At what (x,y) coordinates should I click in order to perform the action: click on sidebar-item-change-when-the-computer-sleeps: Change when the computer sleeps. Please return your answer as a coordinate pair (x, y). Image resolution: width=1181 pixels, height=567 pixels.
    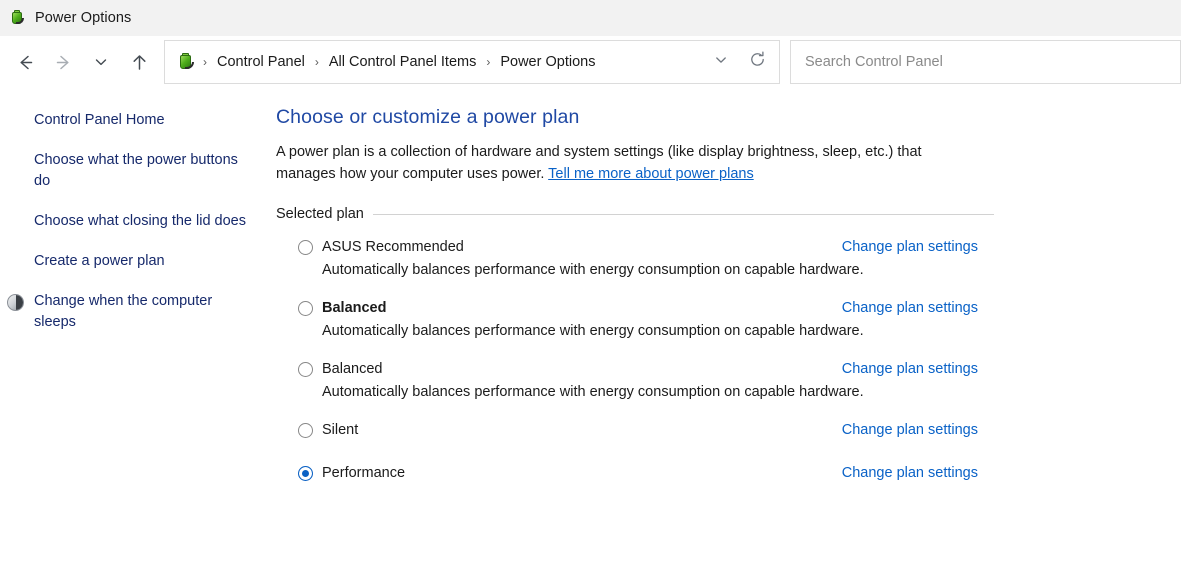
    Looking at the image, I should click on (134, 312).